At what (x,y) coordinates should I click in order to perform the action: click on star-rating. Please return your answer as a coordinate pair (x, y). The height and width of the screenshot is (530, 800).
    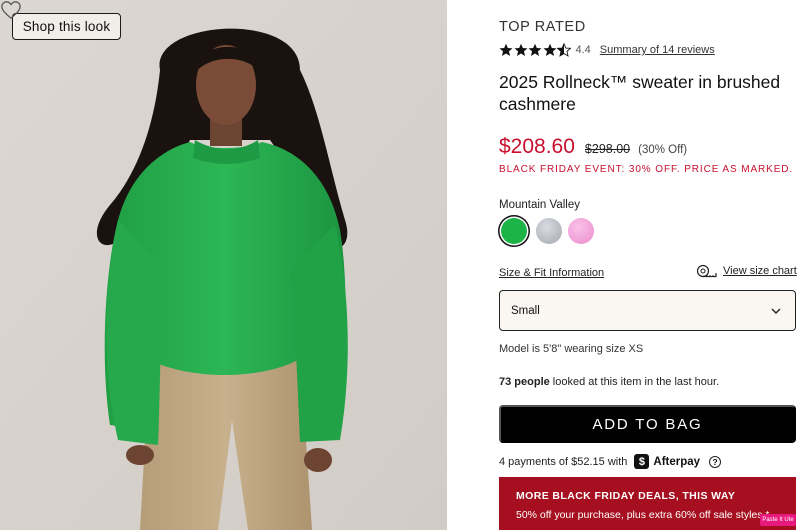
    Looking at the image, I should click on (535, 50).